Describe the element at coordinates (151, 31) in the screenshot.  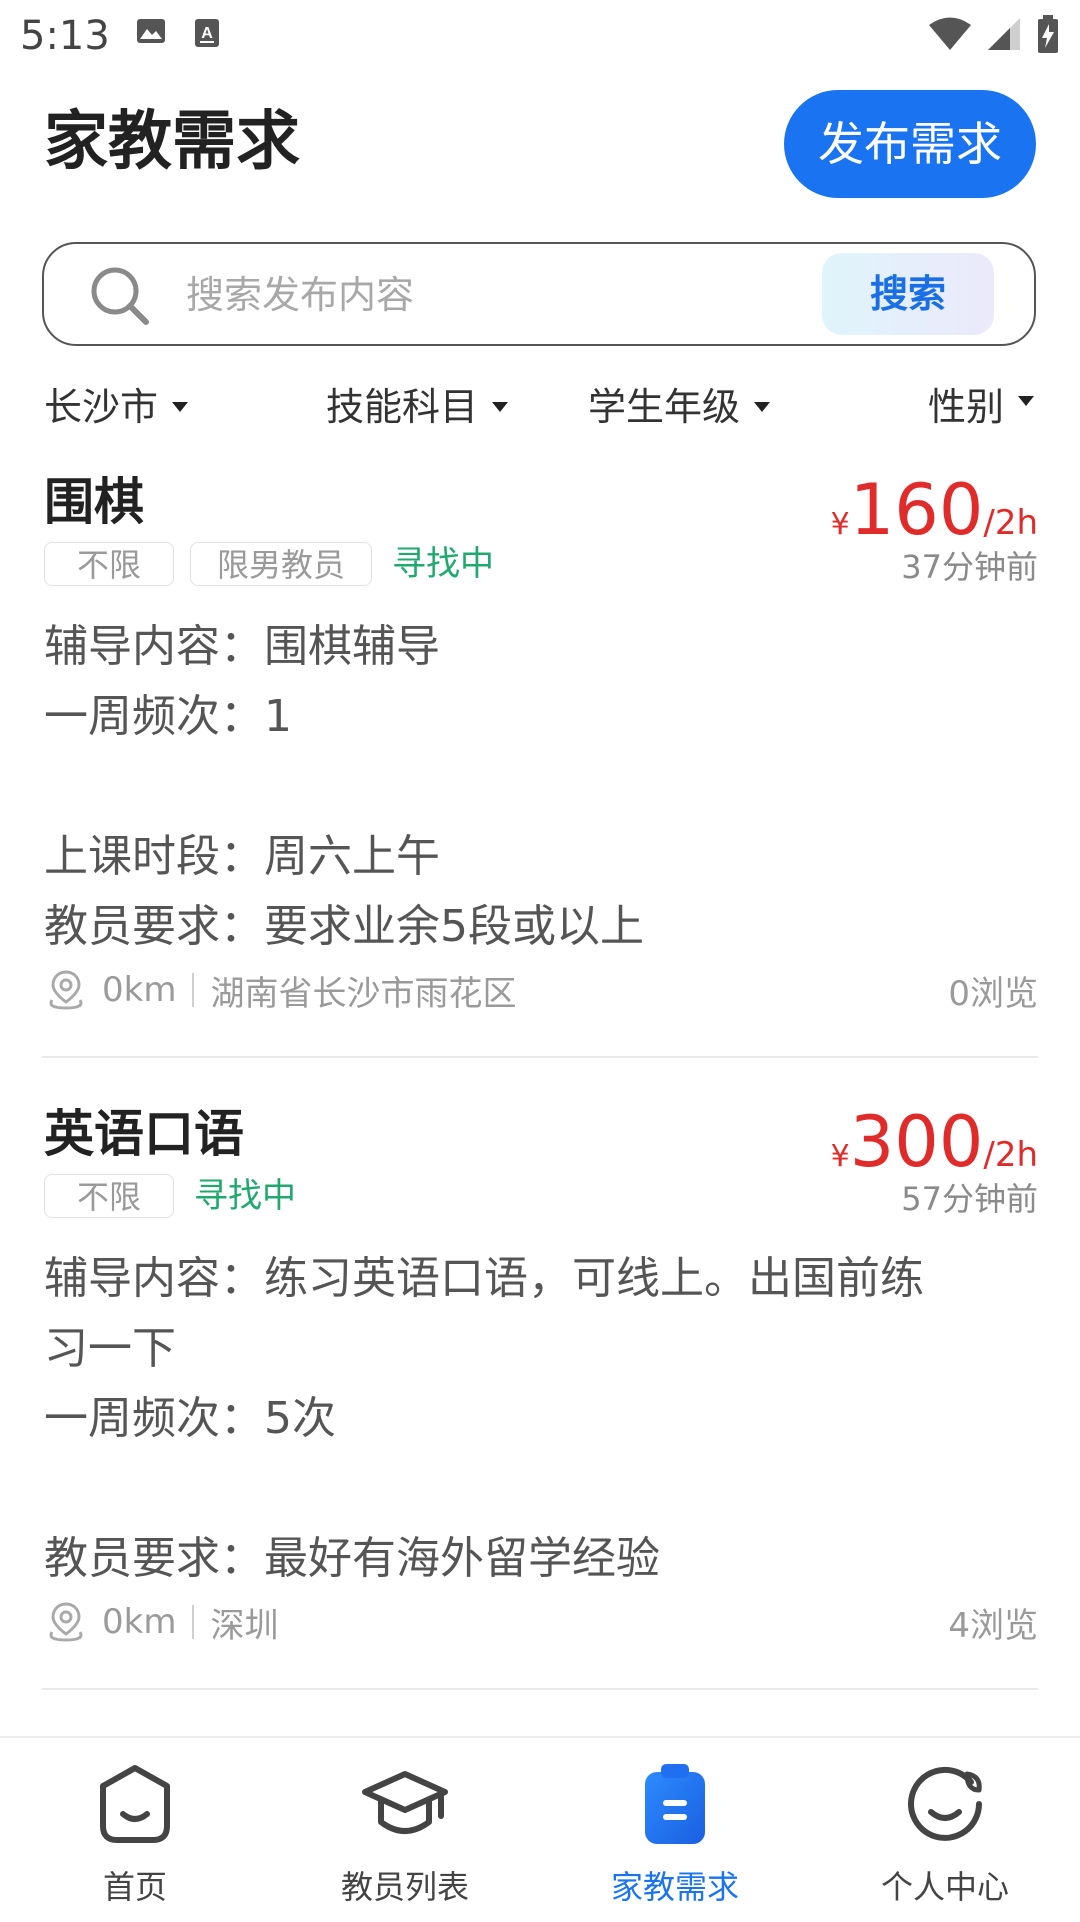
I see `image-icon` at that location.